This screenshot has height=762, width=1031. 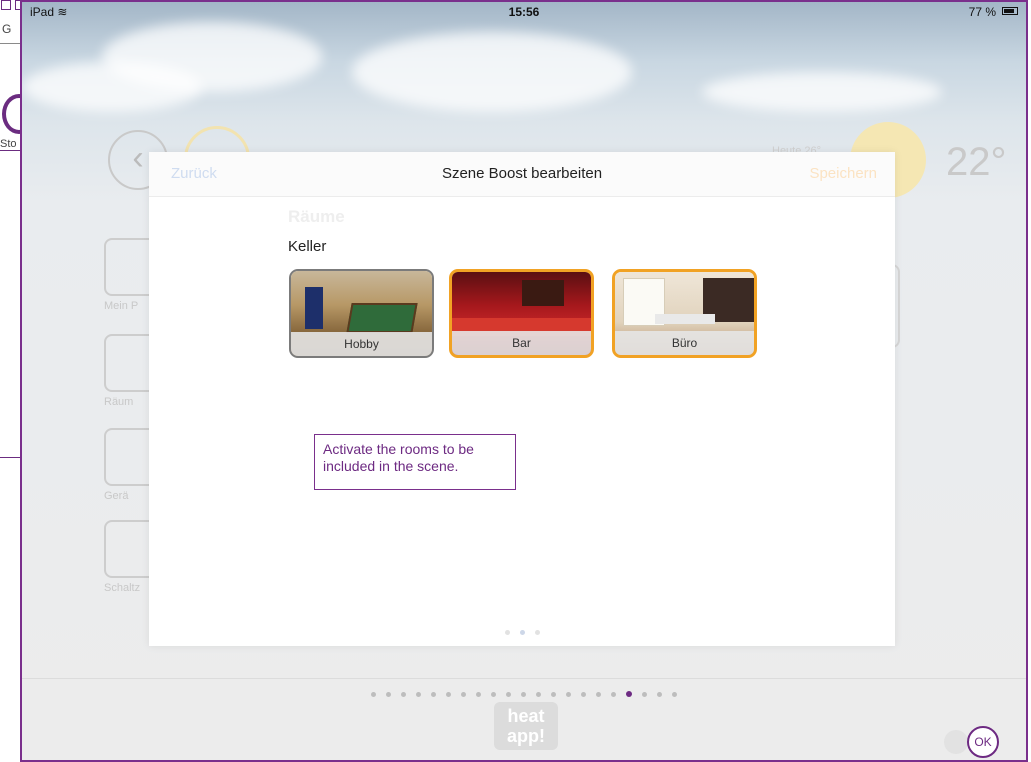 I want to click on modal-page-indicator, so click(x=522, y=632).